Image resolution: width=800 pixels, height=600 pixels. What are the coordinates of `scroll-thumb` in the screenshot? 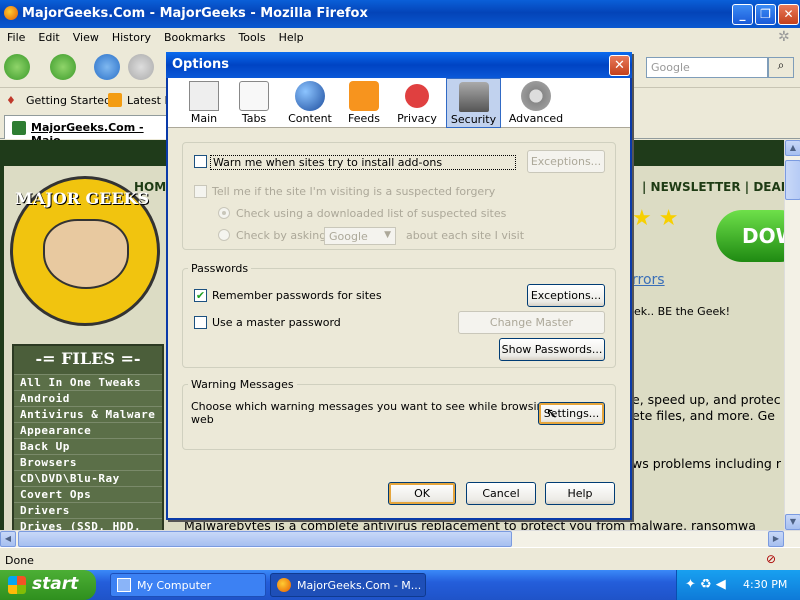 It's located at (792, 180).